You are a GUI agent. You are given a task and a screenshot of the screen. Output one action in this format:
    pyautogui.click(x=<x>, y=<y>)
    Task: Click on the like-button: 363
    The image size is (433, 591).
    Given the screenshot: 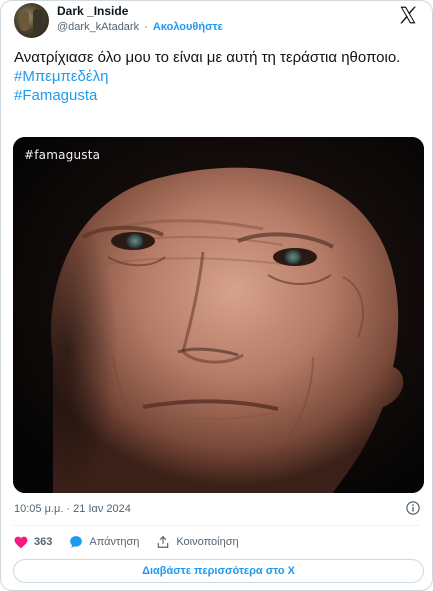 What is the action you would take?
    pyautogui.click(x=33, y=542)
    